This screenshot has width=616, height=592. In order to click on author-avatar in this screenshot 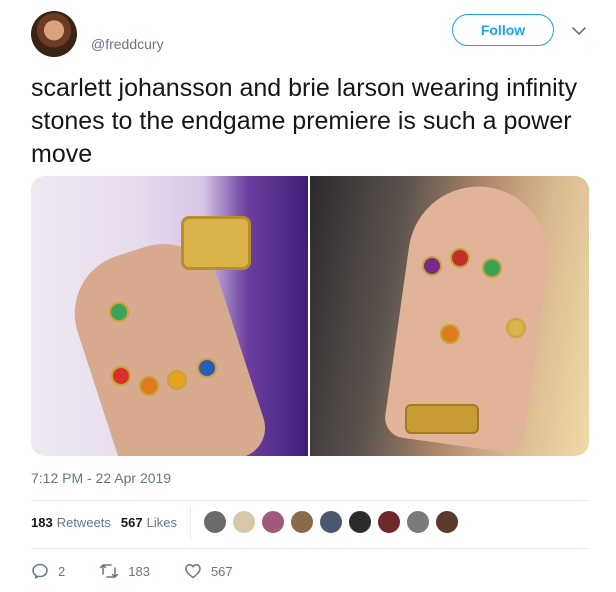, I will do `click(54, 34)`.